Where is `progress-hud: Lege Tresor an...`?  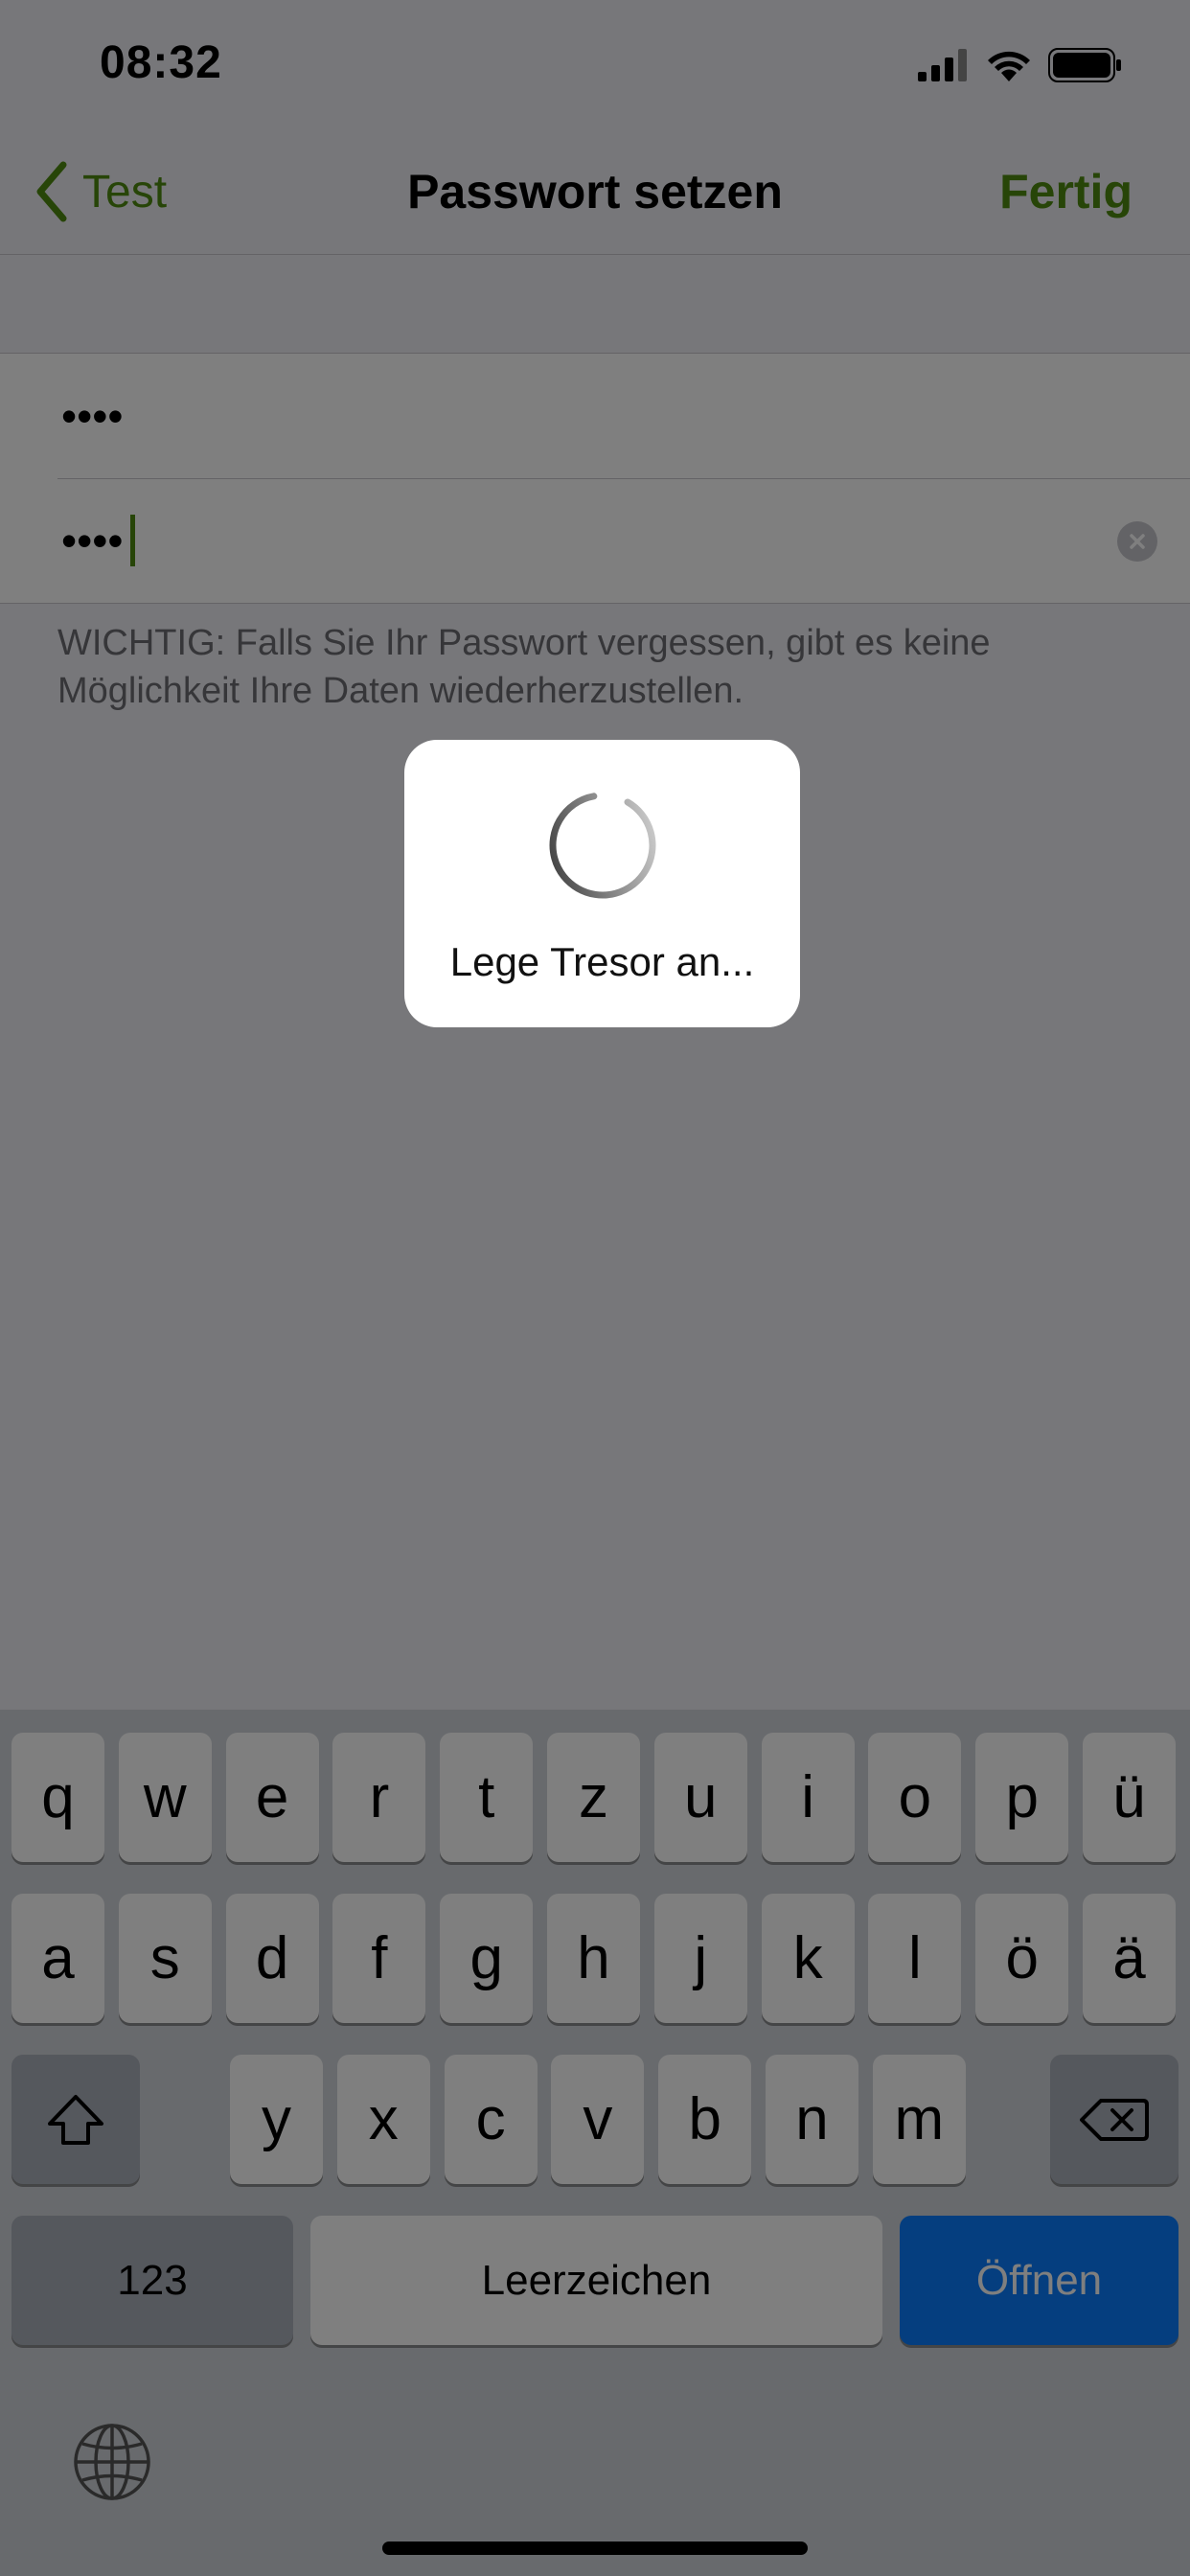 progress-hud: Lege Tresor an... is located at coordinates (602, 883).